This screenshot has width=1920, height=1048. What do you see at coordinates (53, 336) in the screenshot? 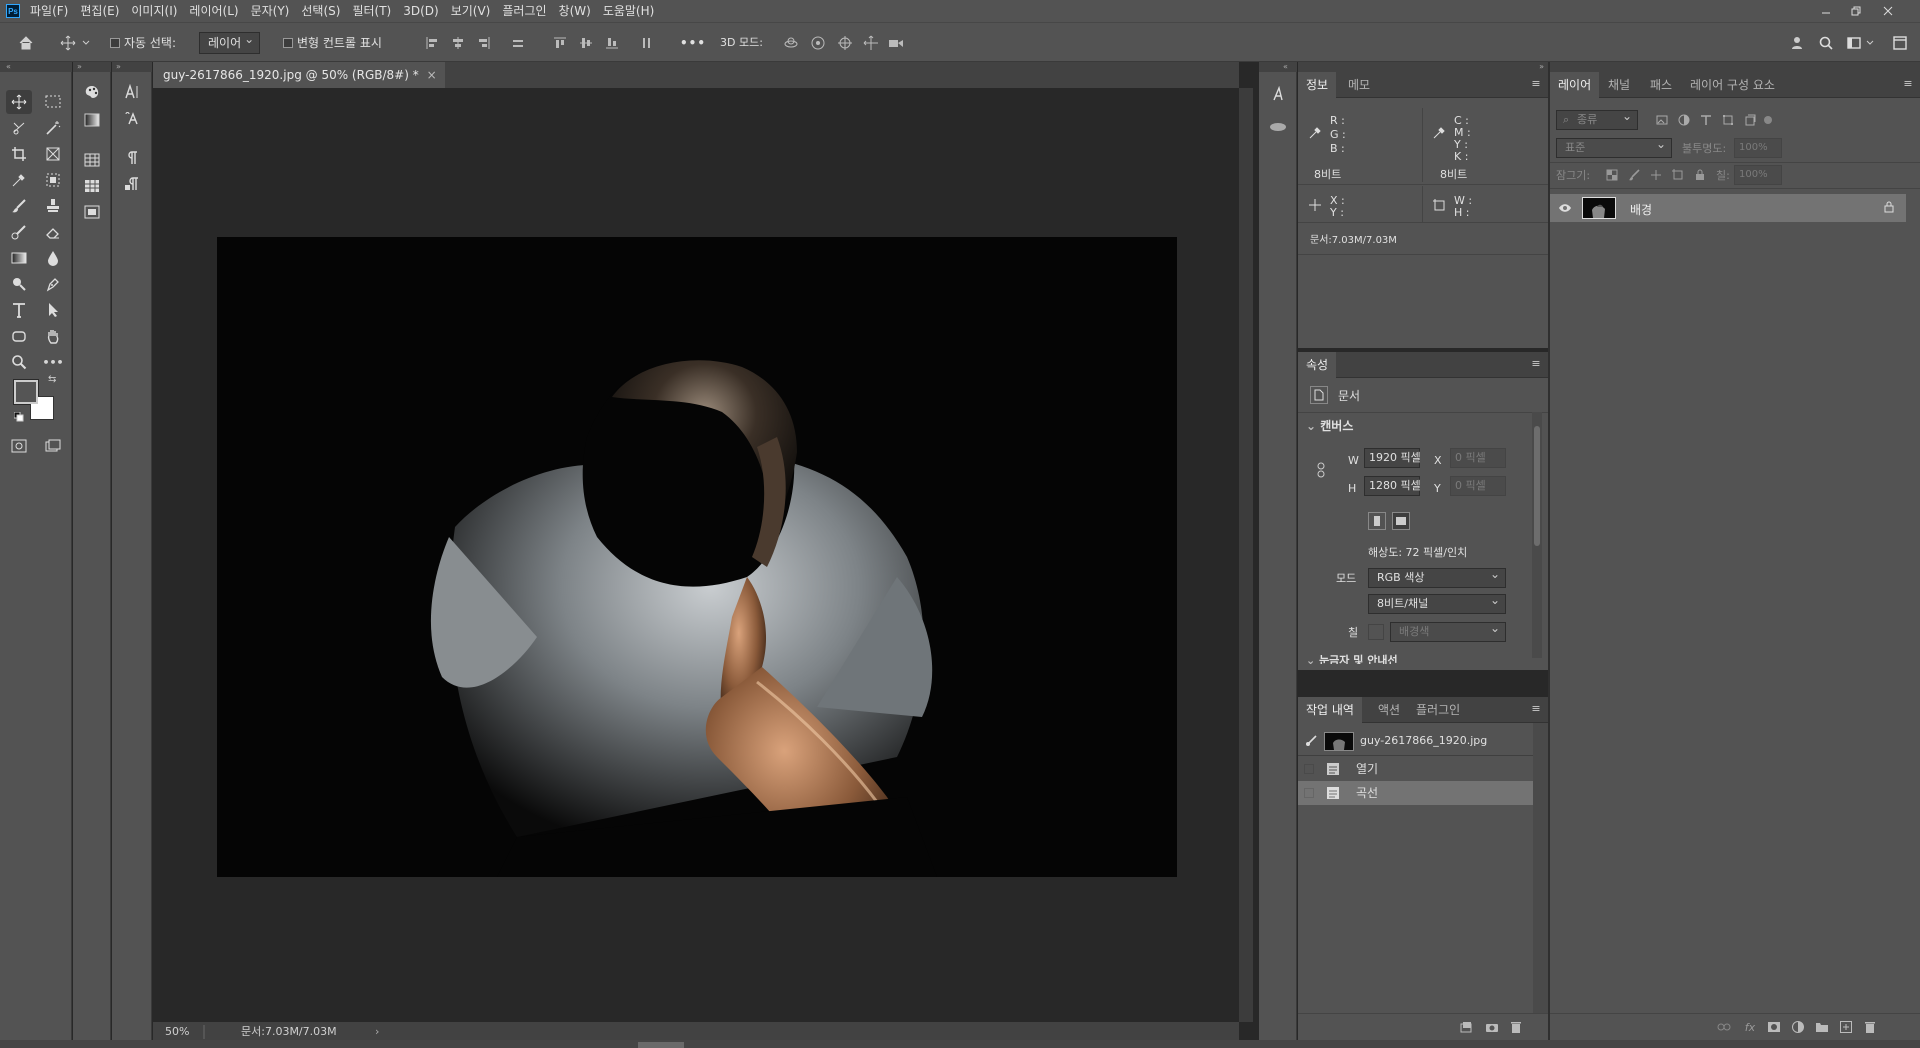
I see `hand-tool-icon` at bounding box center [53, 336].